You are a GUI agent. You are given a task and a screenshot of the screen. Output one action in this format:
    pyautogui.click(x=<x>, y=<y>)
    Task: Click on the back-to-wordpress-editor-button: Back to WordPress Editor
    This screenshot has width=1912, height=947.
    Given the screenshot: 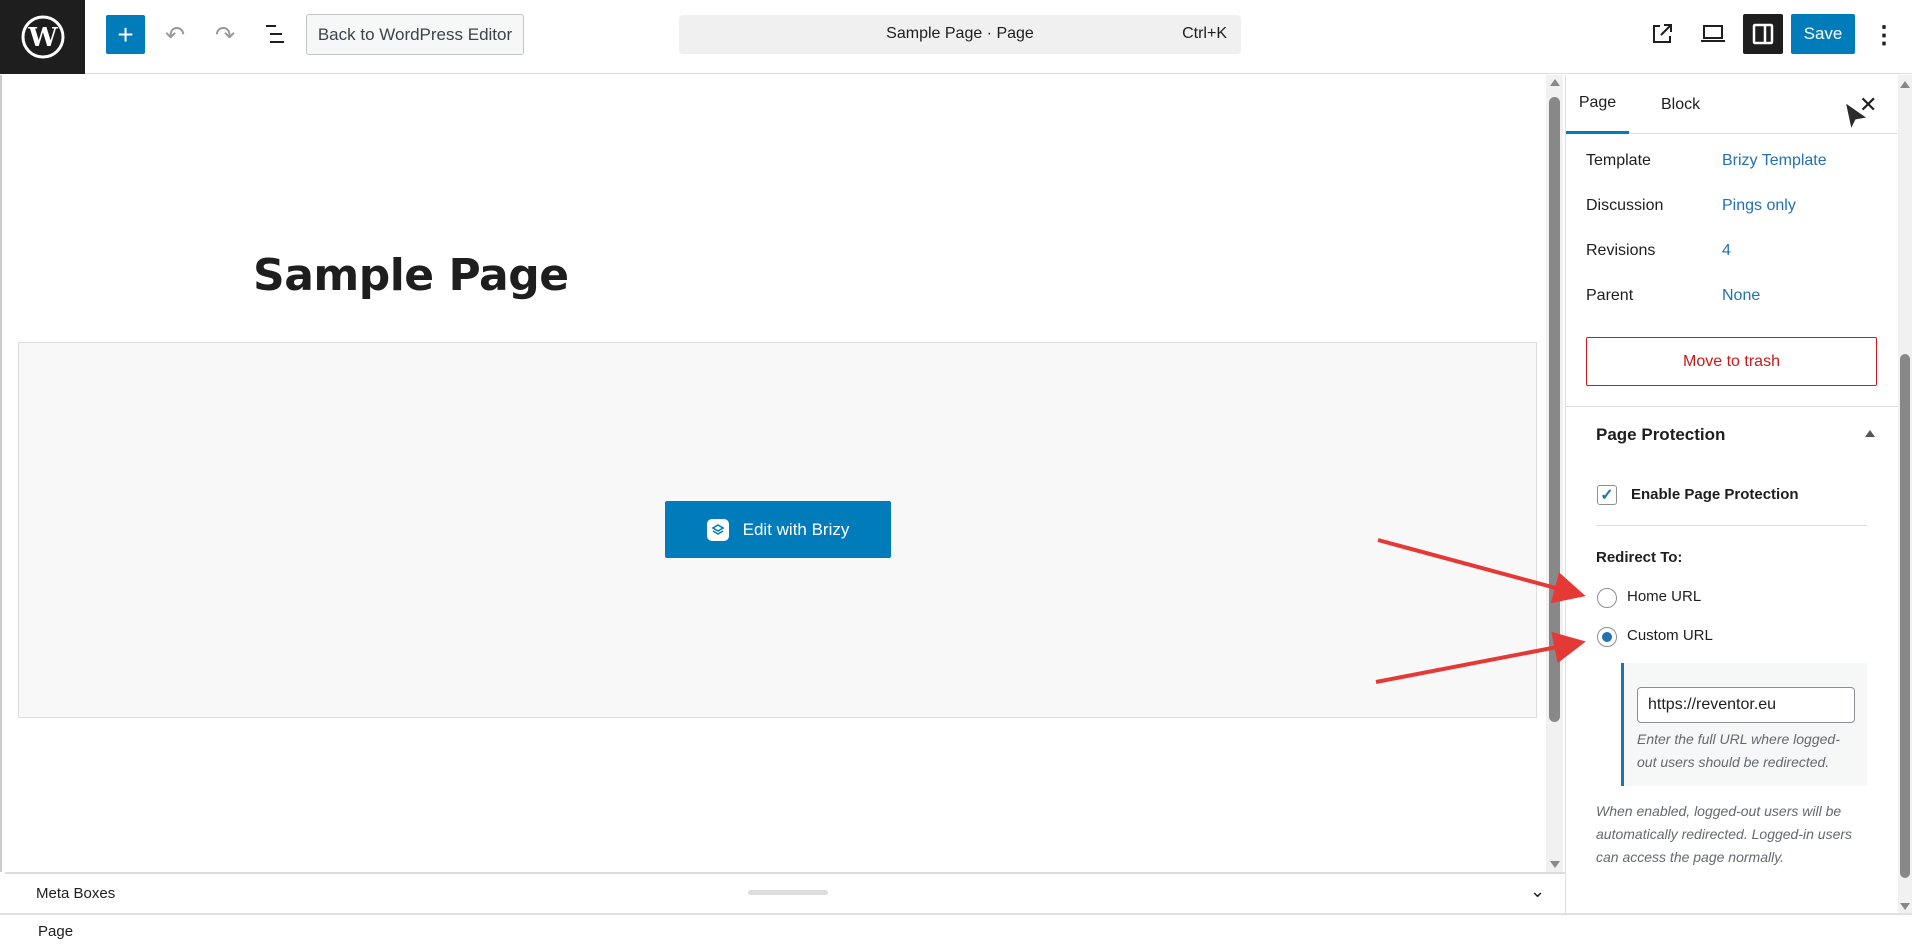 What is the action you would take?
    pyautogui.click(x=415, y=34)
    